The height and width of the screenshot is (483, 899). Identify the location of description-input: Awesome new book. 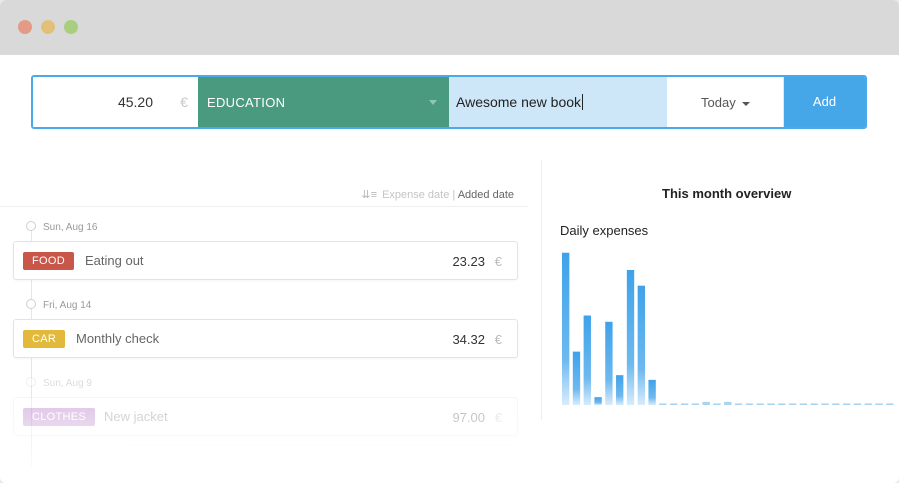
(558, 102).